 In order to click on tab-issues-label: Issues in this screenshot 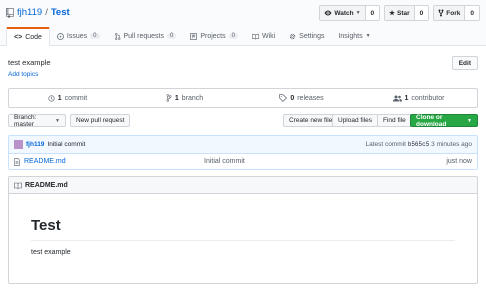, I will do `click(77, 36)`.